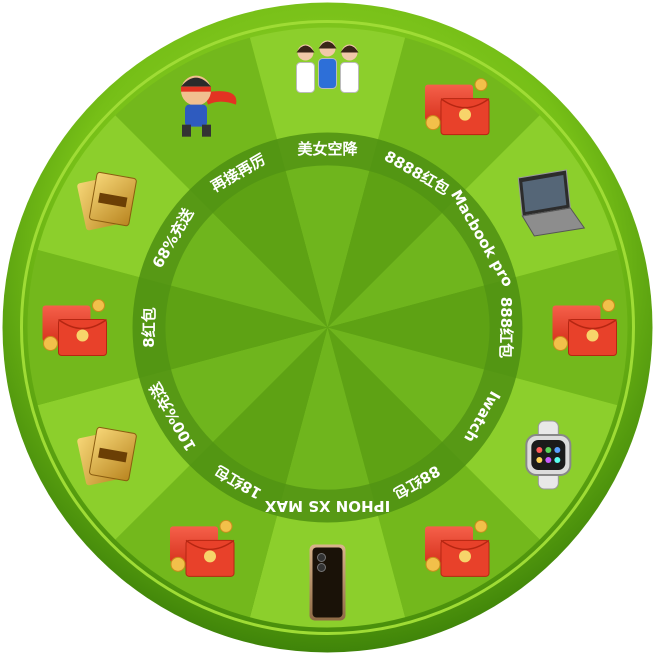 The image size is (655, 655). Describe the element at coordinates (327, 506) in the screenshot. I see `segment-label-6: IPHON XS MAX` at that location.